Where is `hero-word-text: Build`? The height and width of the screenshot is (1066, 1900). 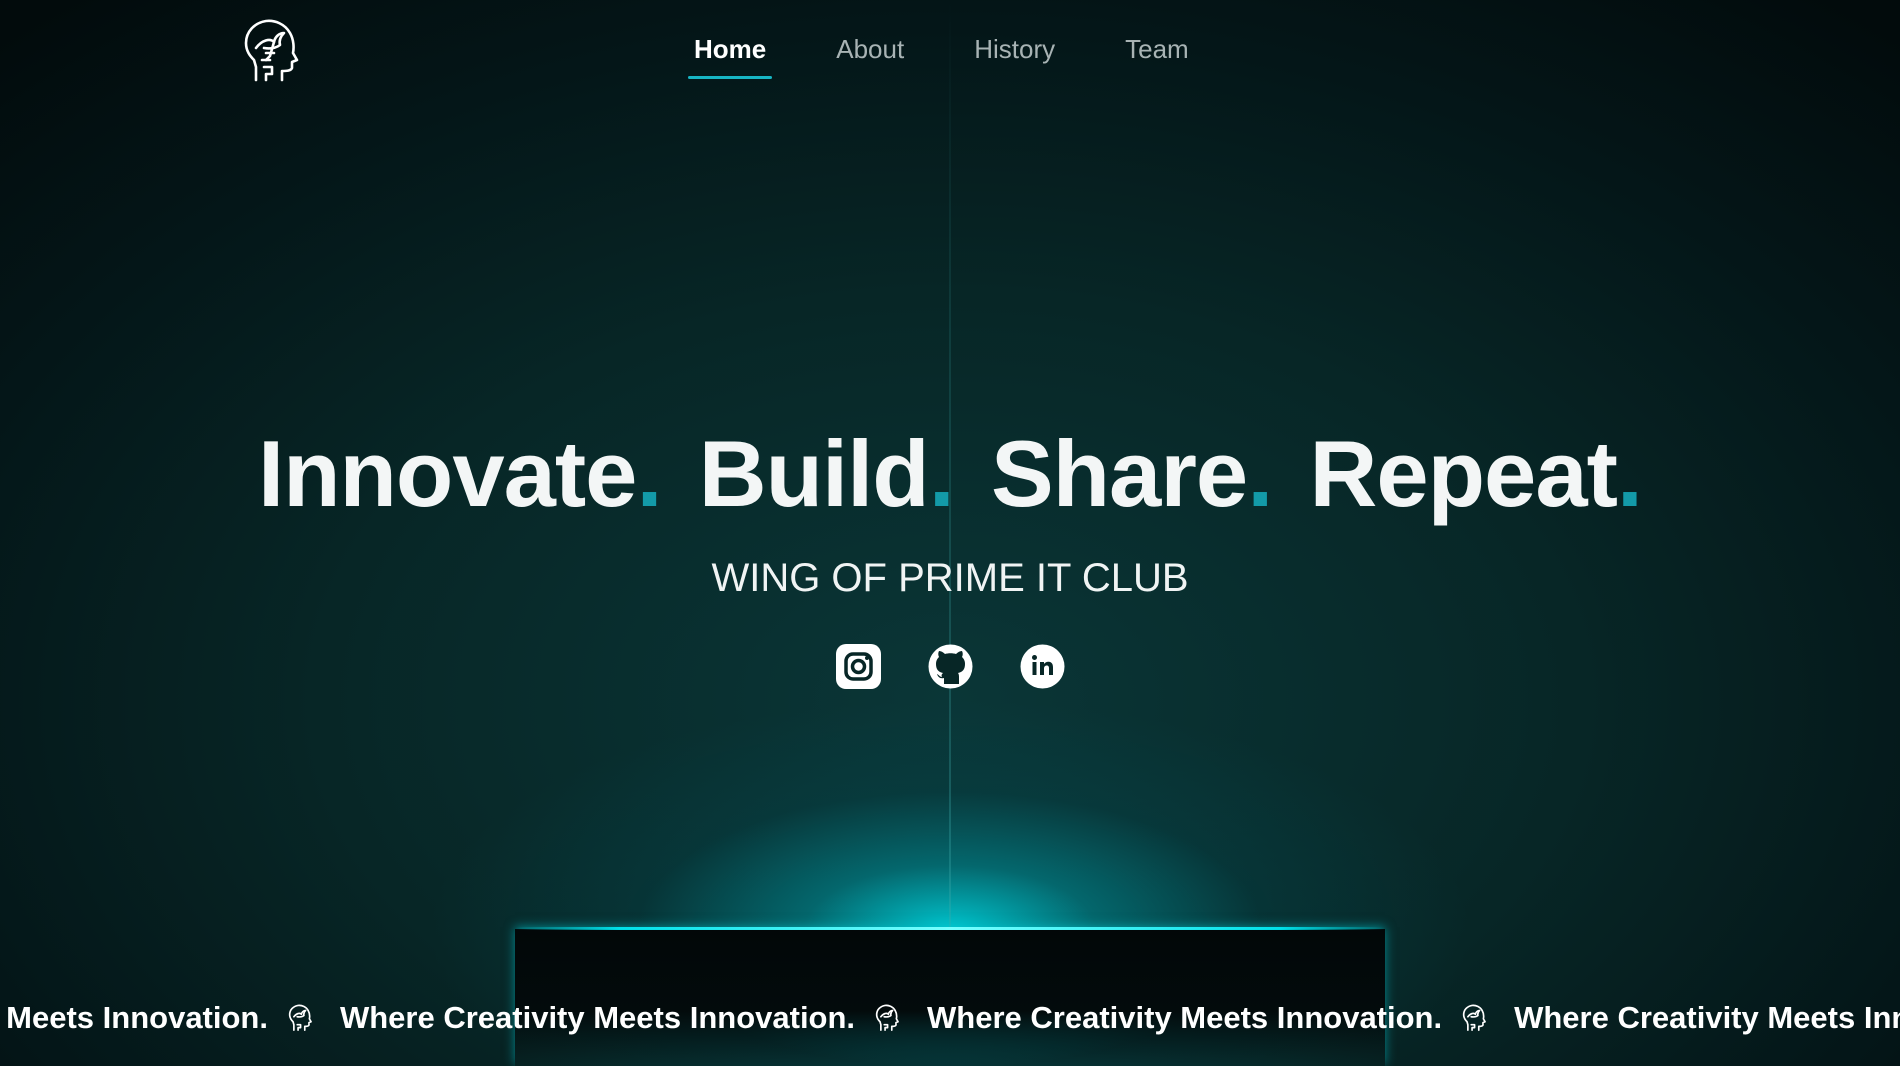 hero-word-text: Build is located at coordinates (814, 473).